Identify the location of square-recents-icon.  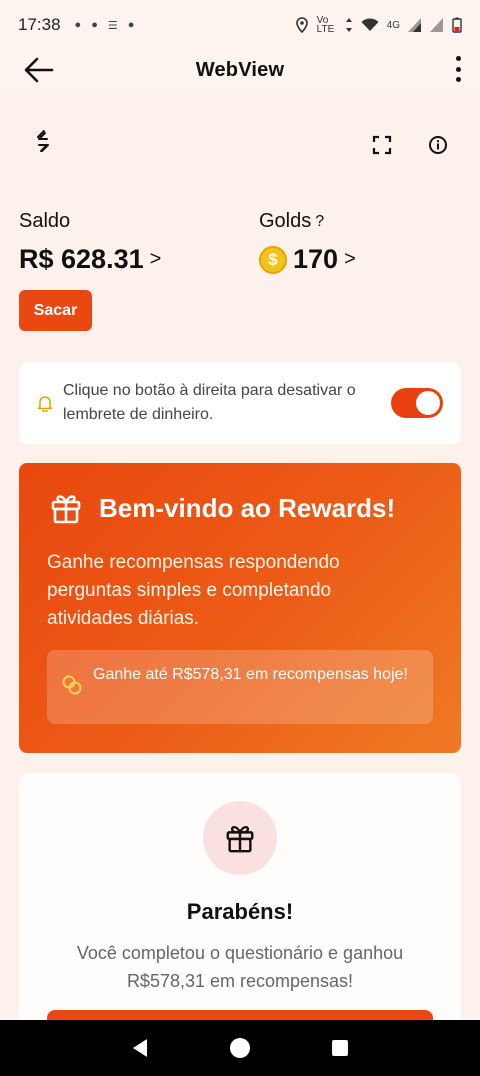
(340, 1048).